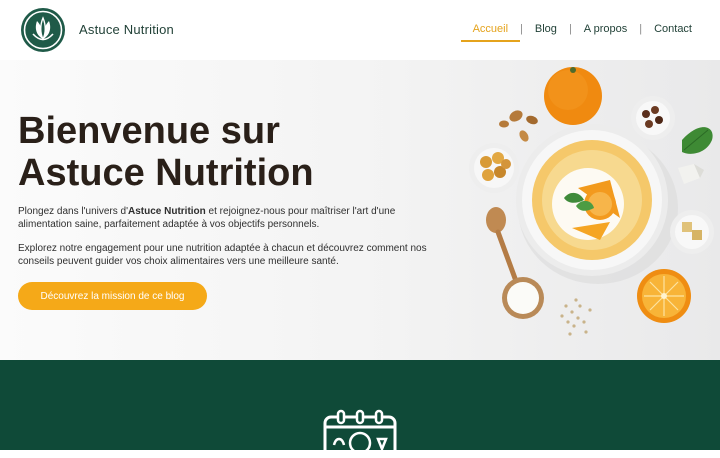 This screenshot has width=720, height=458. Describe the element at coordinates (360, 433) in the screenshot. I see `calendar-food-icon` at that location.